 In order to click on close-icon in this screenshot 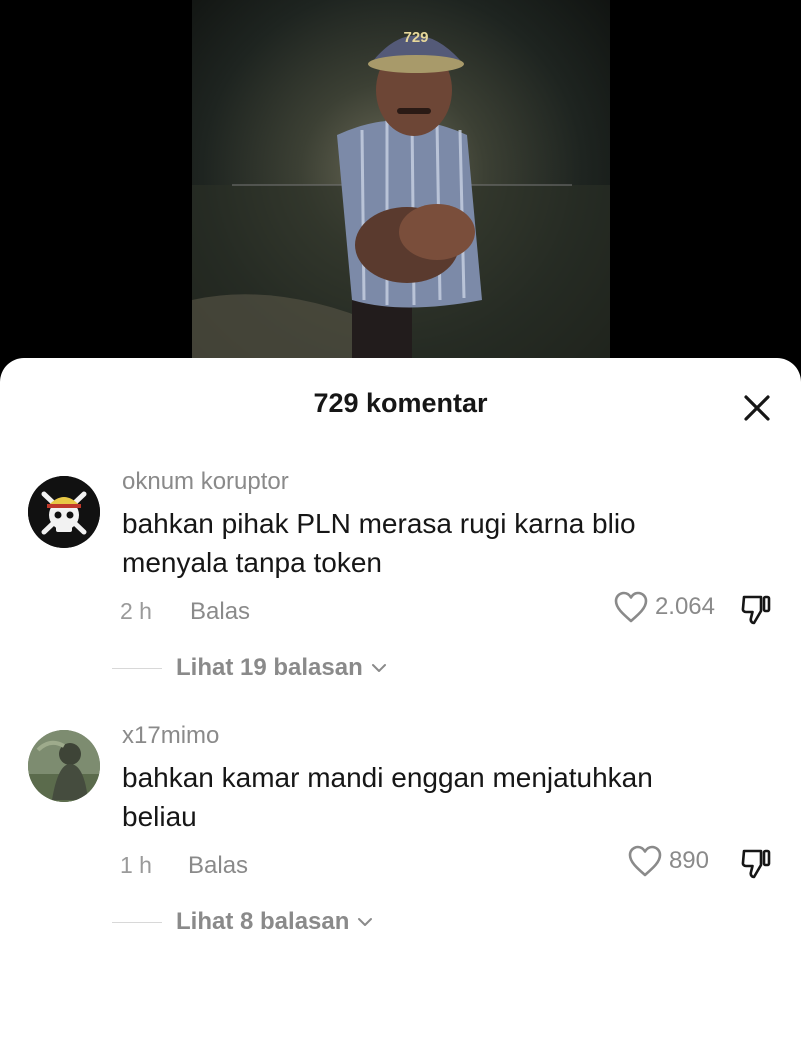, I will do `click(757, 408)`.